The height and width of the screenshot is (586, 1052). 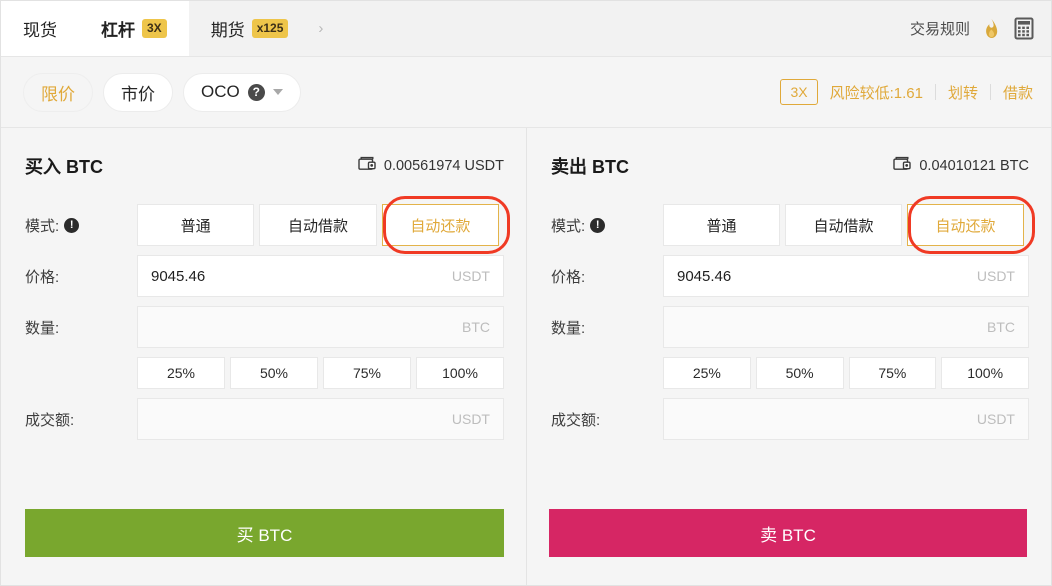 I want to click on sell-mode-normal: 普通, so click(x=721, y=225).